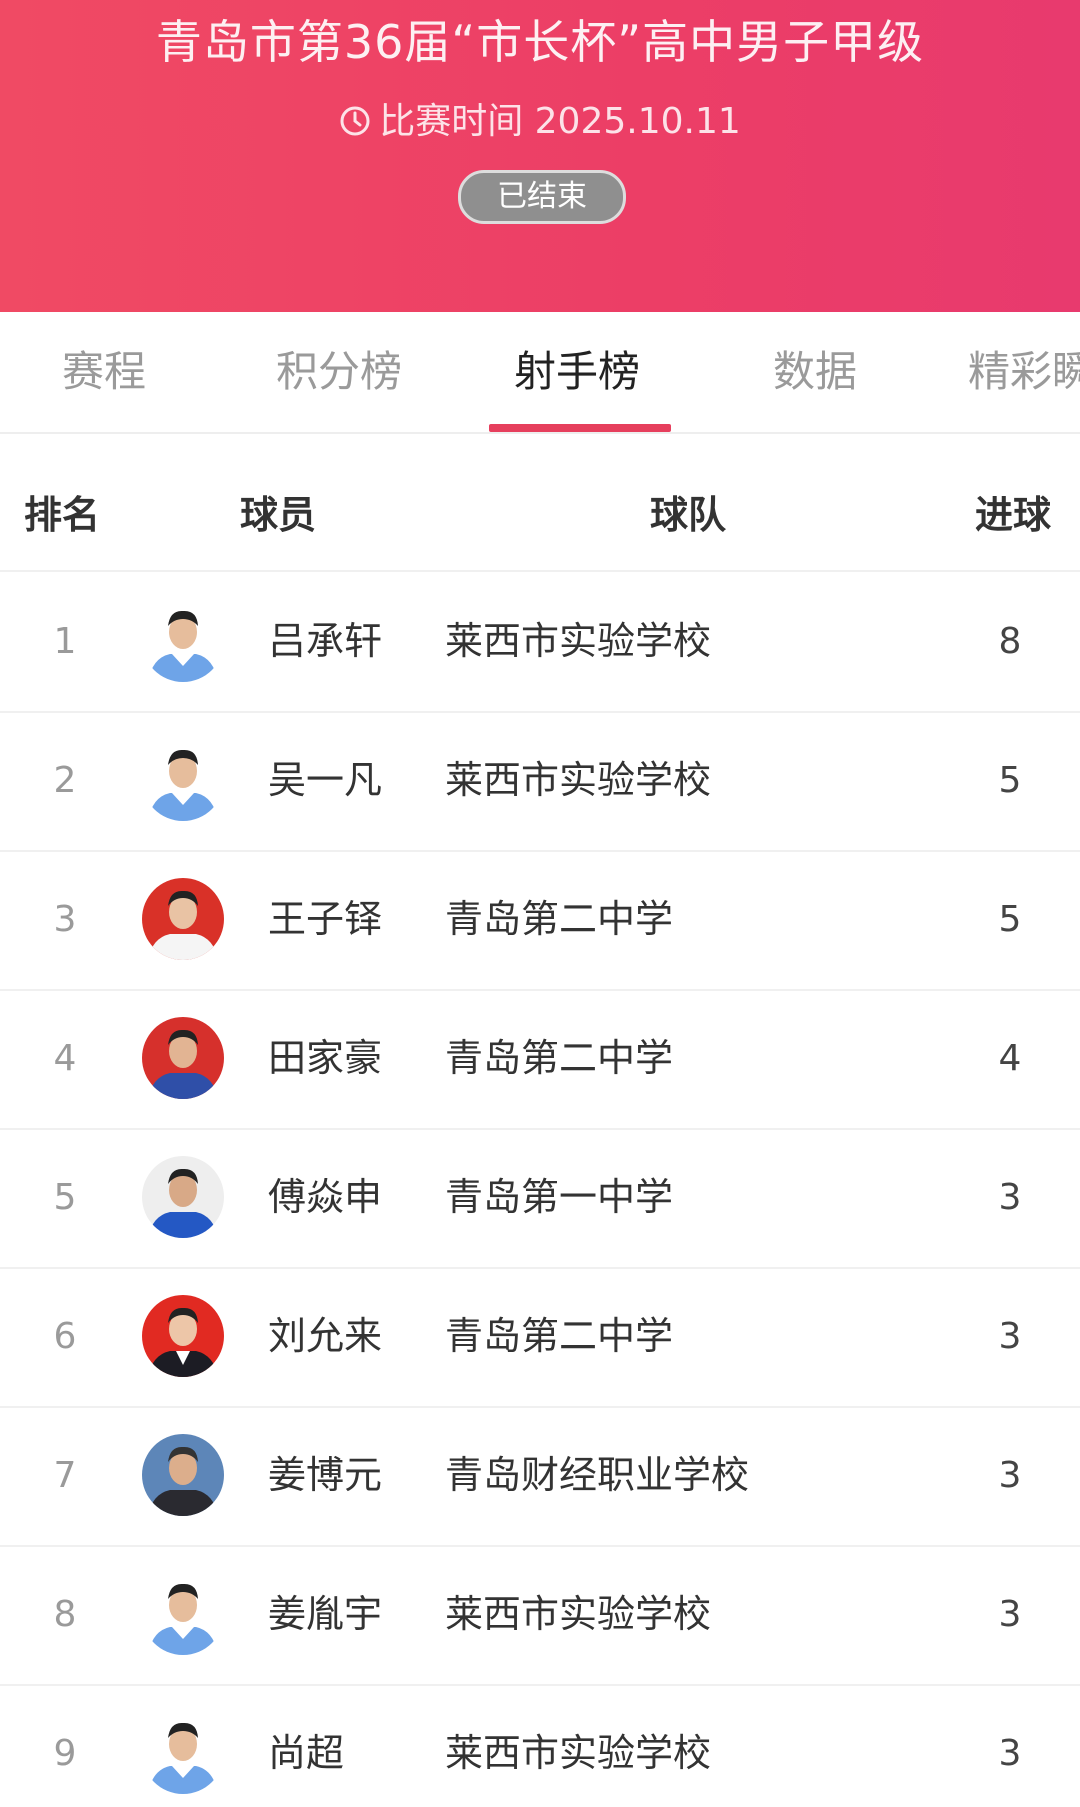  What do you see at coordinates (104, 372) in the screenshot?
I see `tab-schedule: 赛程` at bounding box center [104, 372].